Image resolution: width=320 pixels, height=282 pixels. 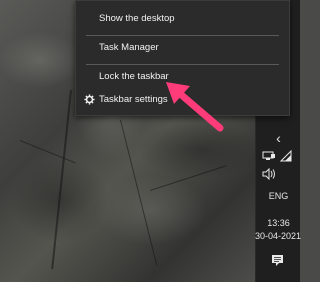 What do you see at coordinates (133, 99) in the screenshot?
I see `menu-item-label: Taskbar settings` at bounding box center [133, 99].